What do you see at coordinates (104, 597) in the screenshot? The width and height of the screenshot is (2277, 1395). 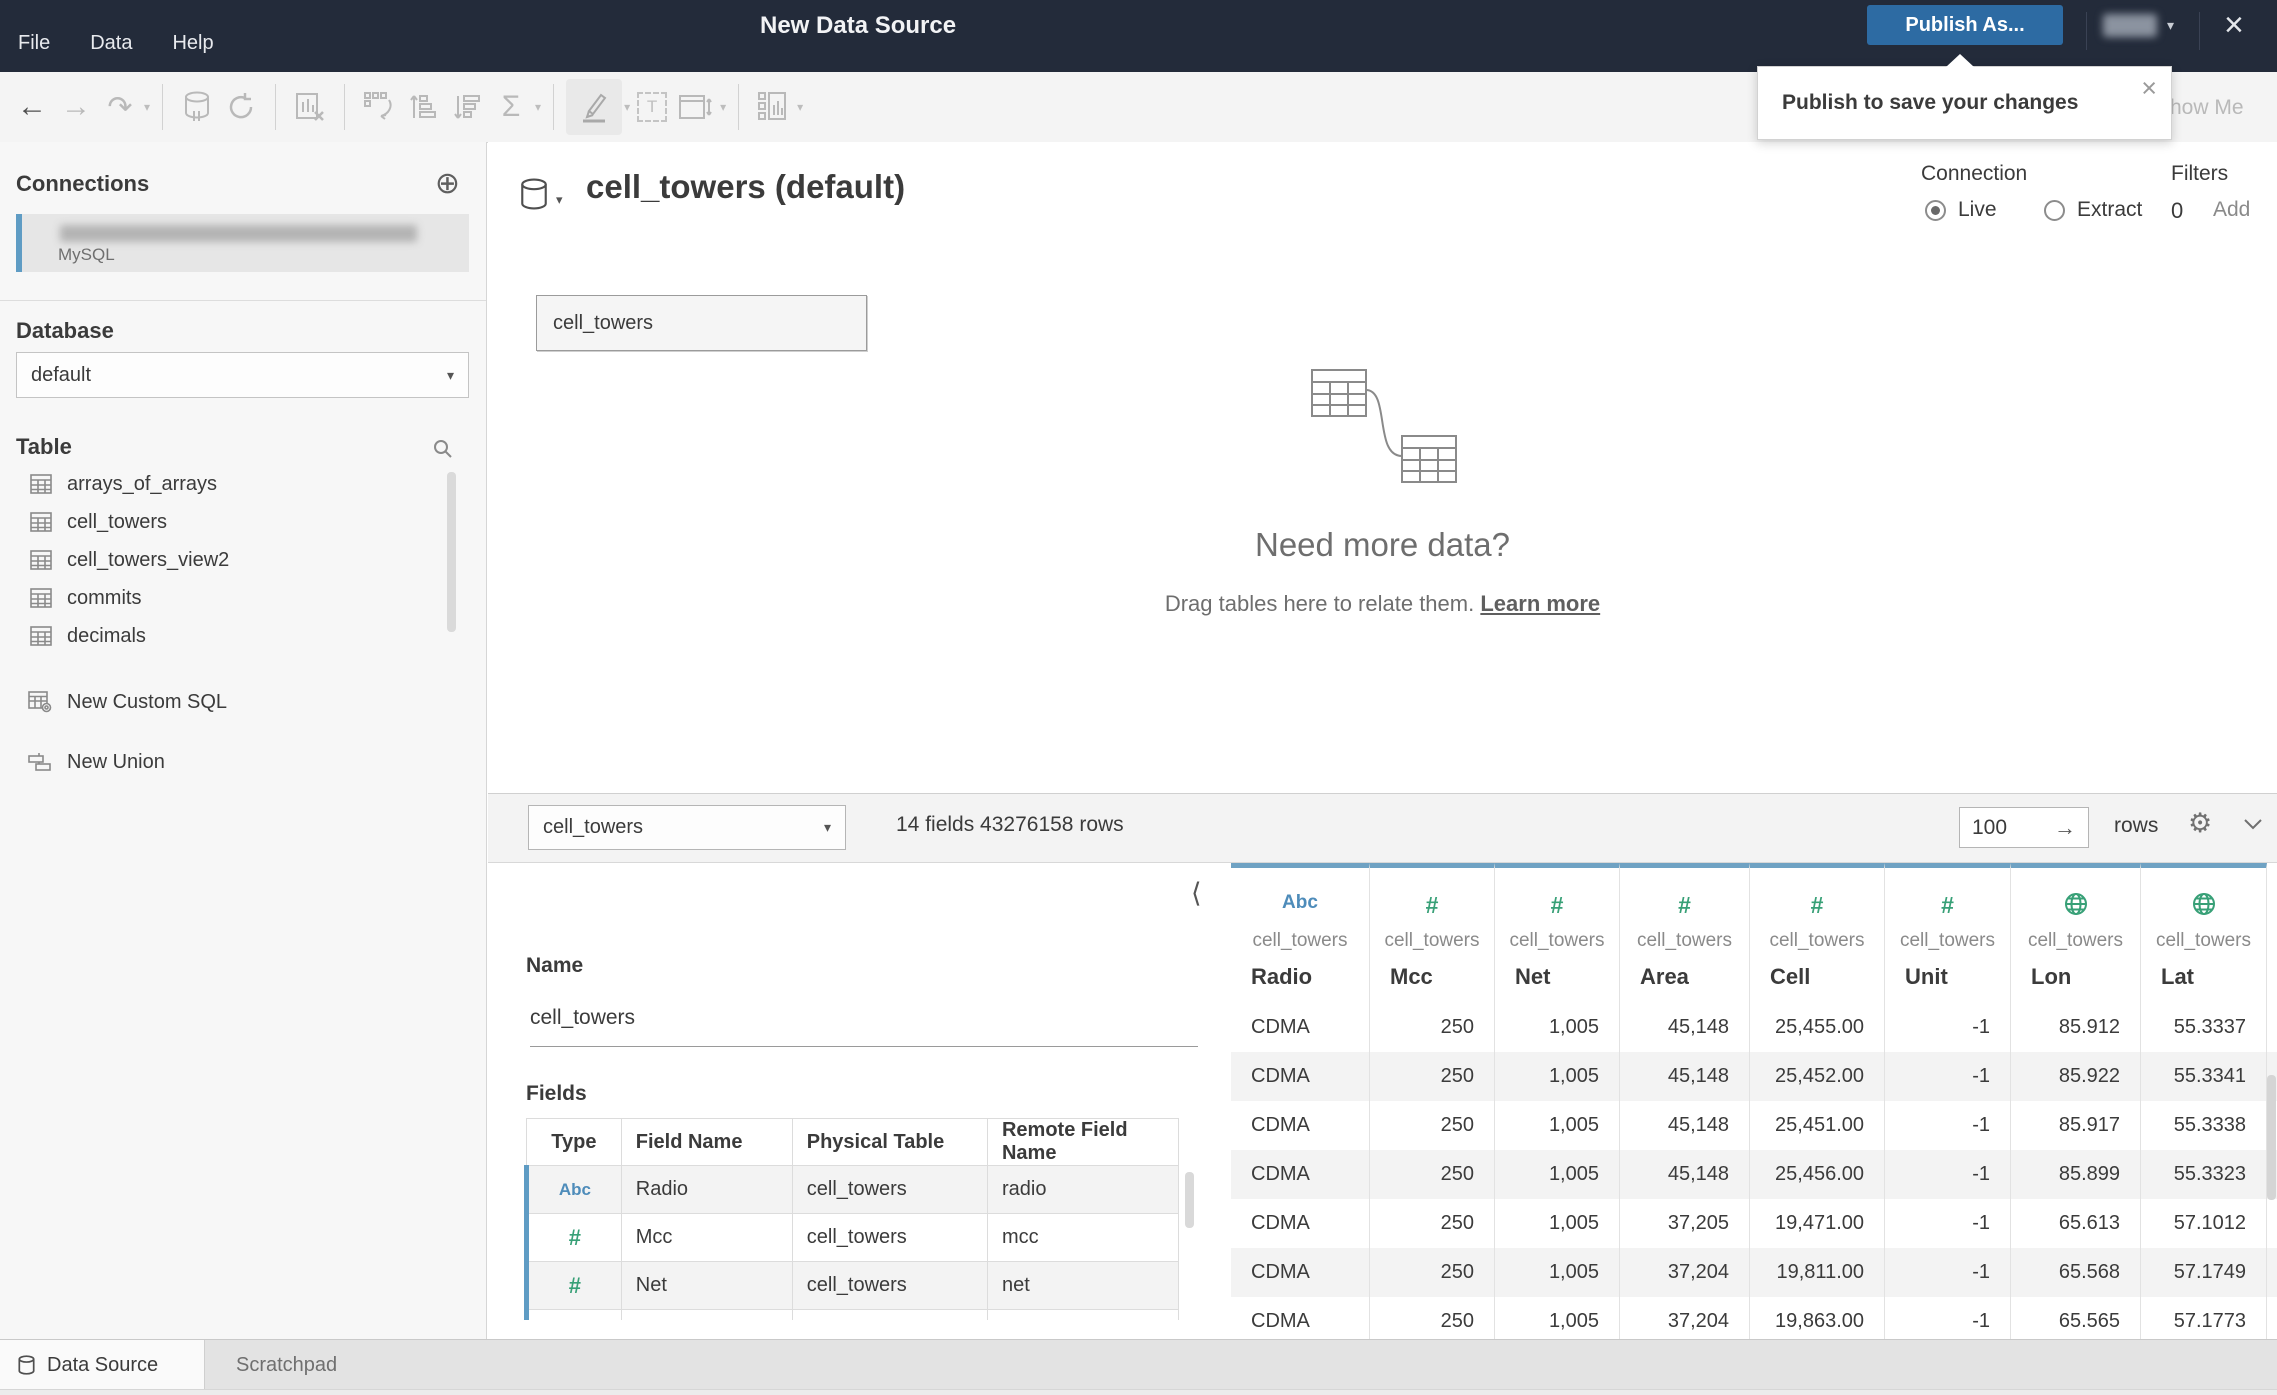 I see `table-item-label: commits` at bounding box center [104, 597].